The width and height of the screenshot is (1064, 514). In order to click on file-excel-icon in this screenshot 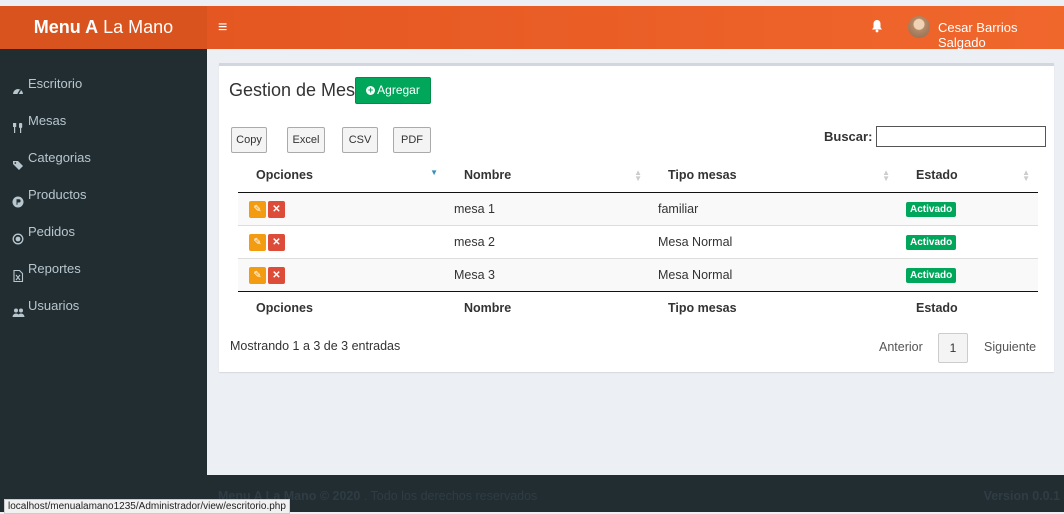, I will do `click(18, 273)`.